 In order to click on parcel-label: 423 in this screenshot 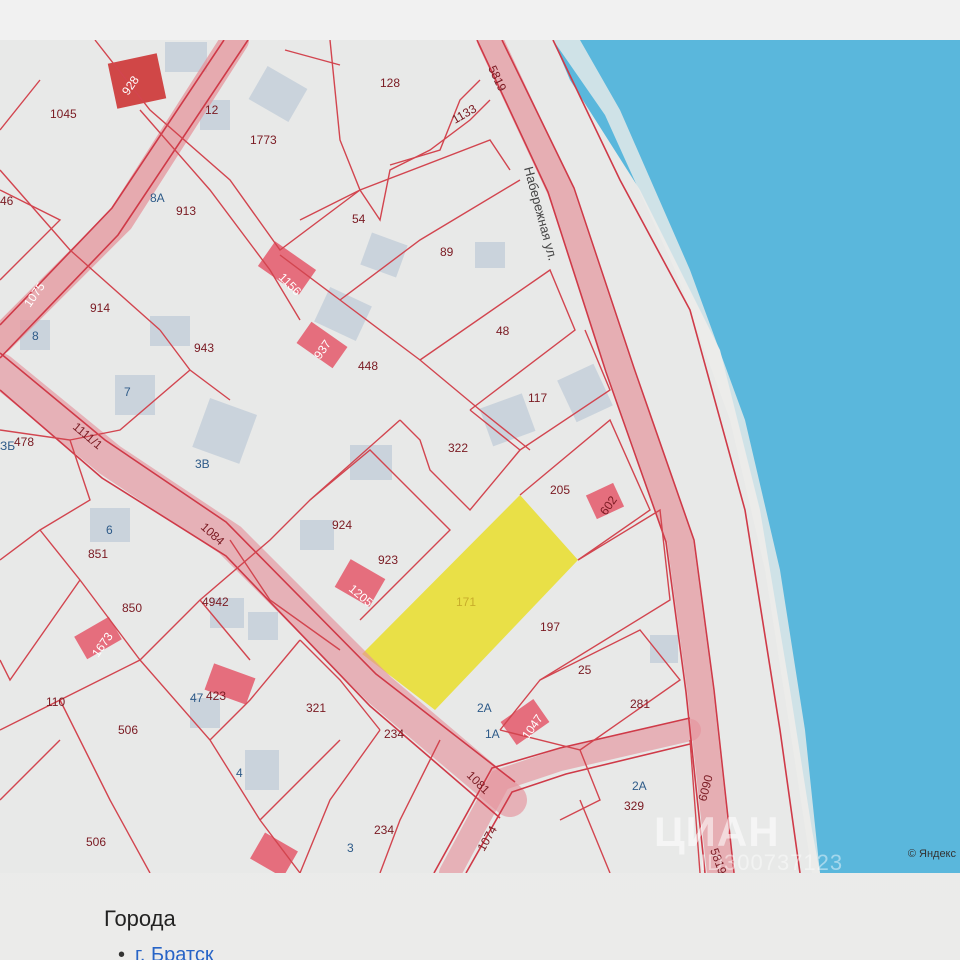, I will do `click(216, 696)`.